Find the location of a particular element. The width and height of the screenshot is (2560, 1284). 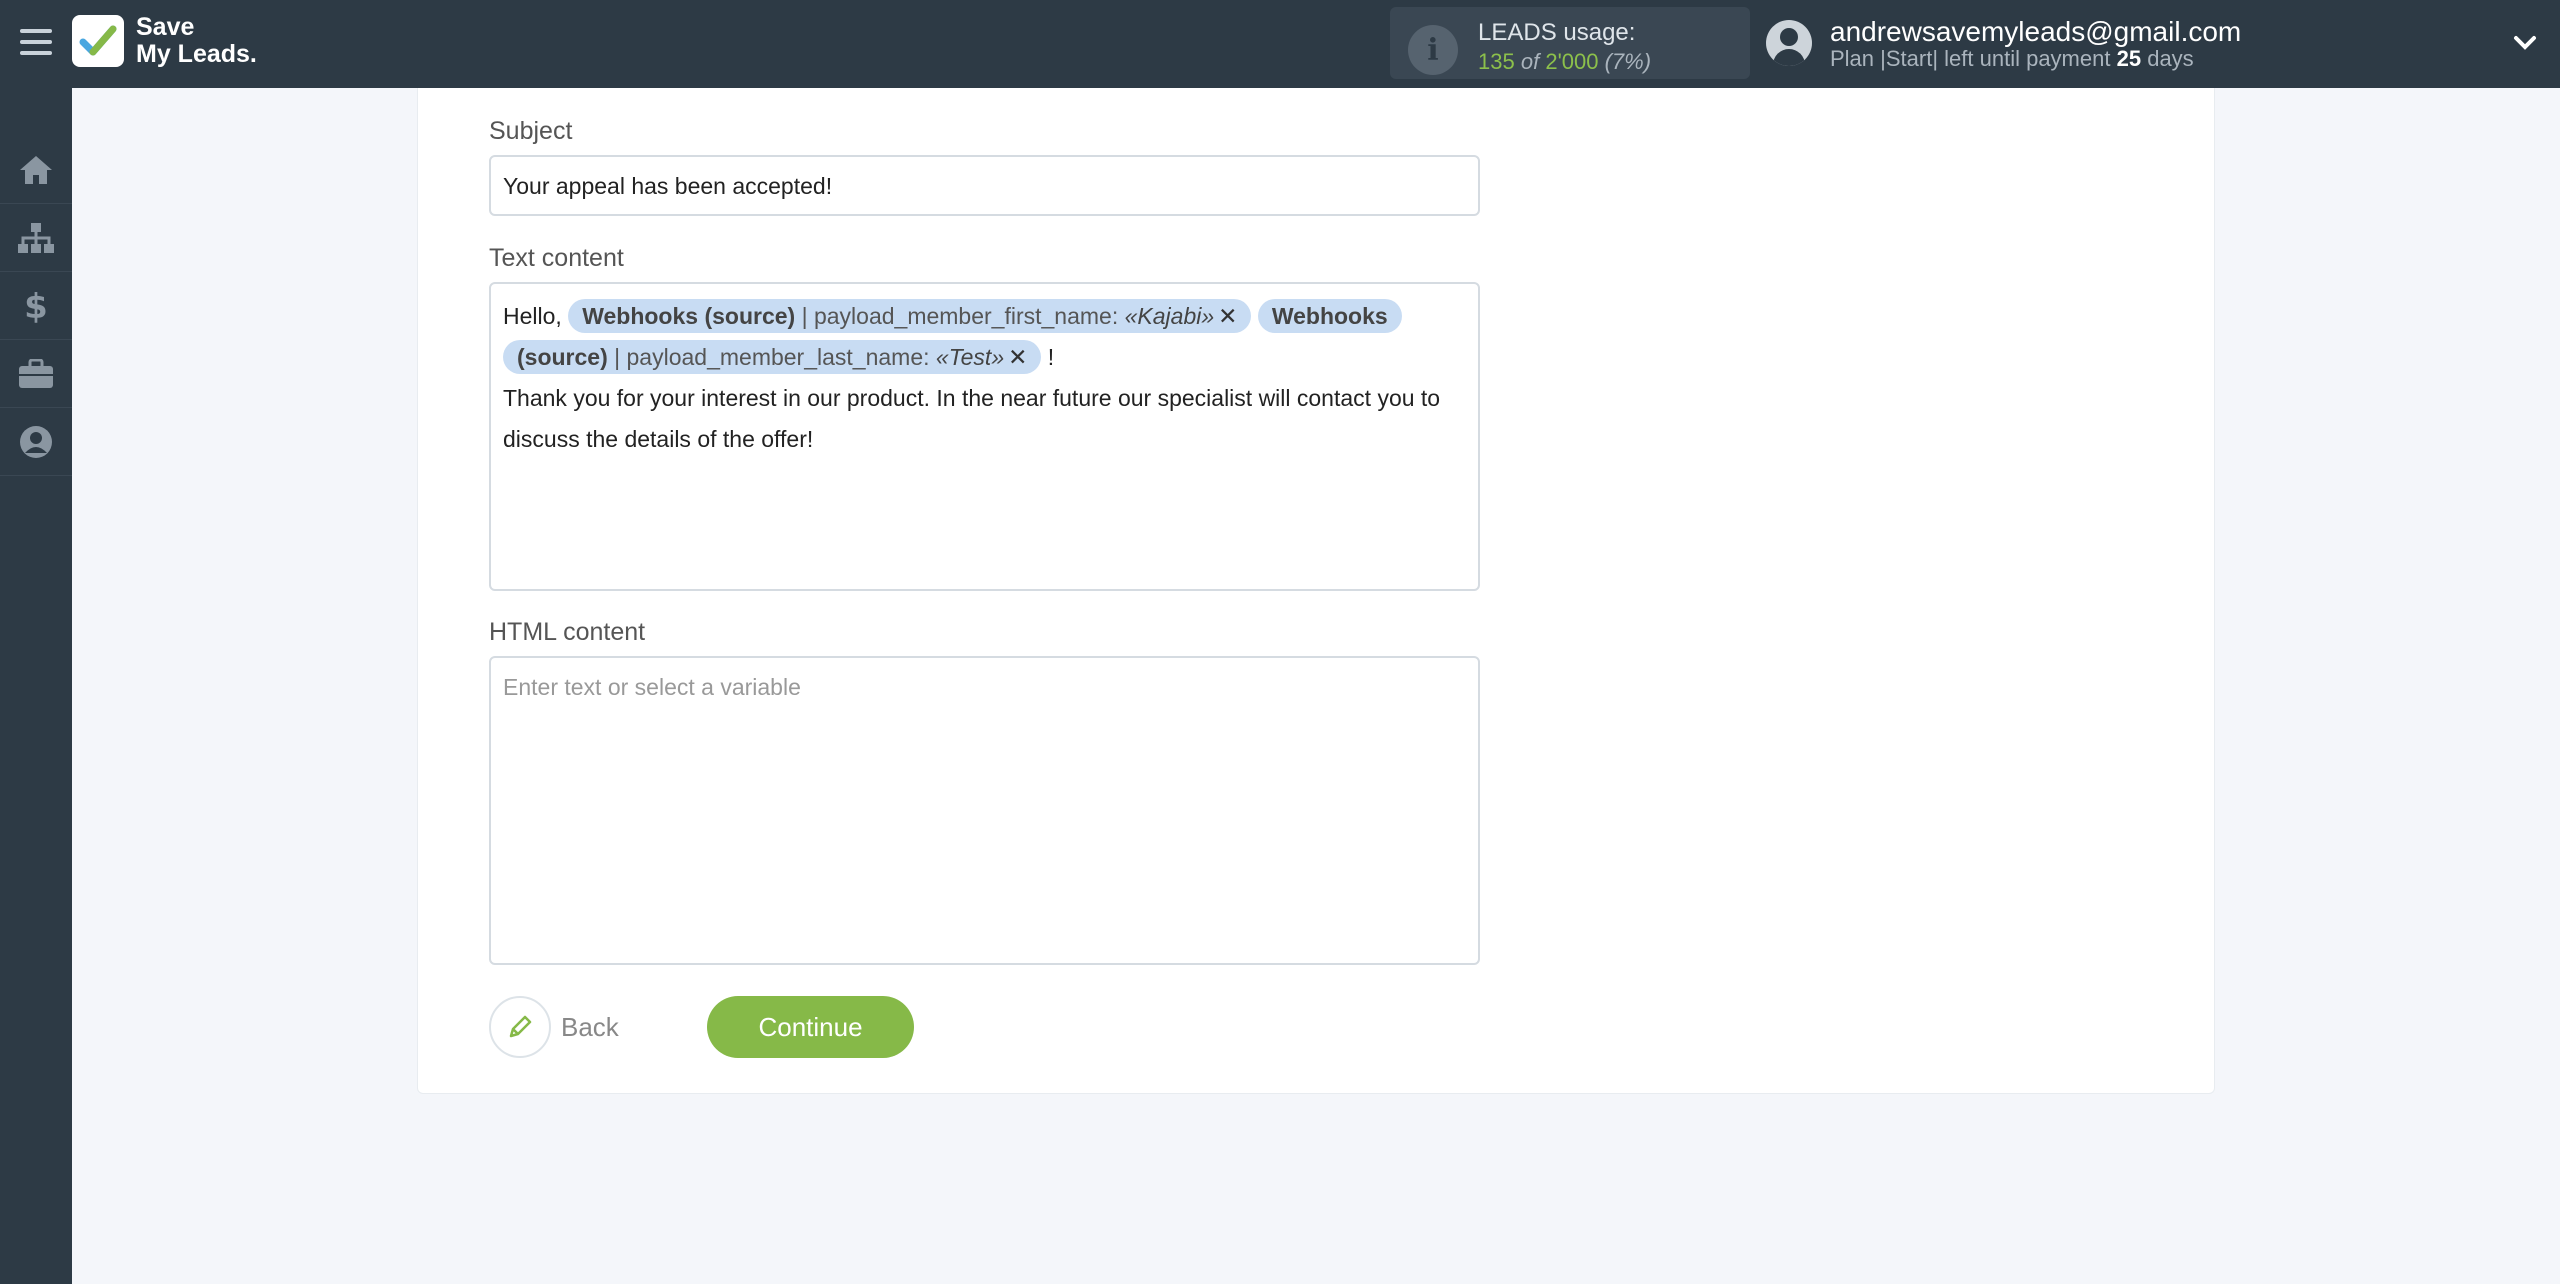

user-circle-icon is located at coordinates (36, 441).